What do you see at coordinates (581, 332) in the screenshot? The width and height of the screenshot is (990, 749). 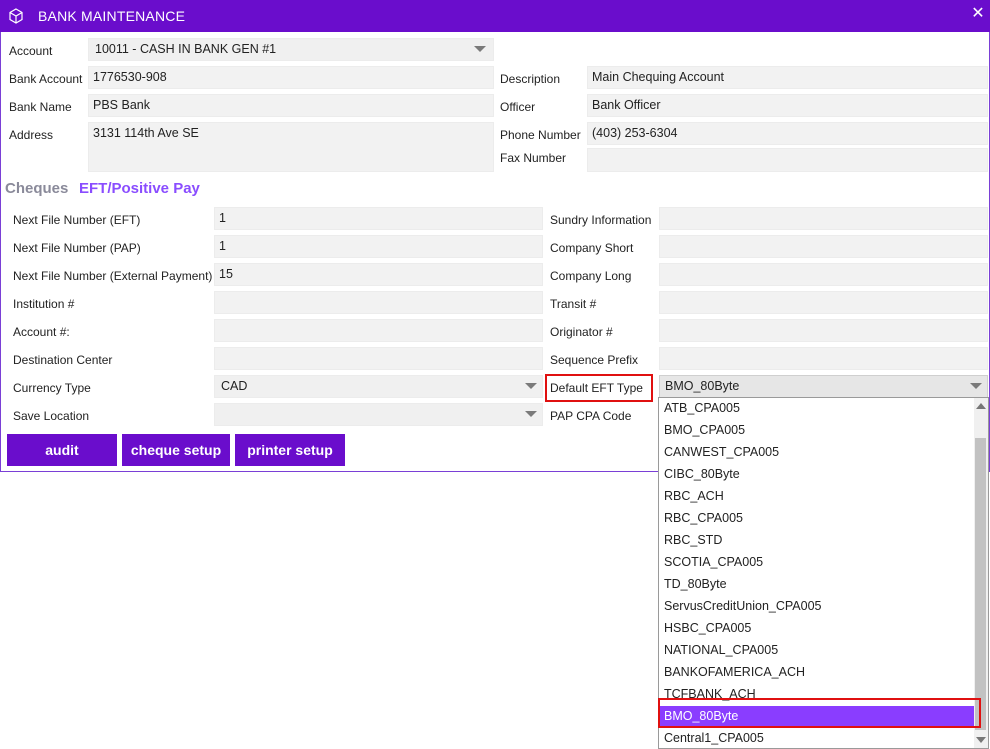 I see `originator-label: Originator #` at bounding box center [581, 332].